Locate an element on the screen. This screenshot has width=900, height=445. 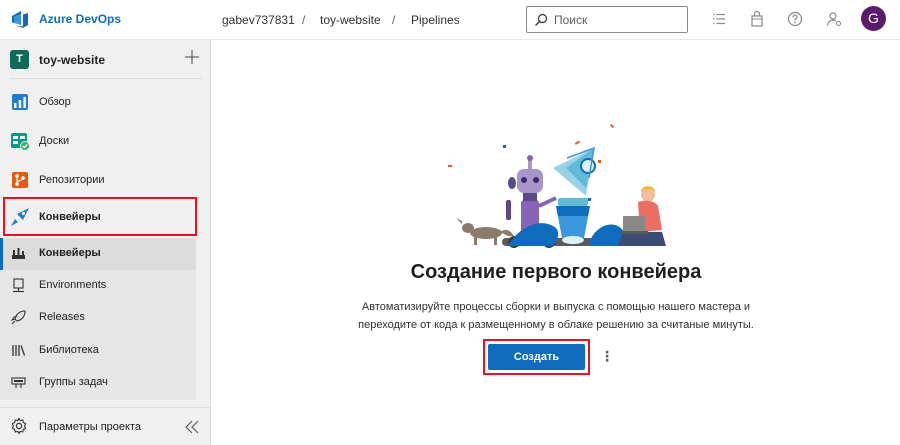
project-settings: Параметры проекта is located at coordinates (105, 426).